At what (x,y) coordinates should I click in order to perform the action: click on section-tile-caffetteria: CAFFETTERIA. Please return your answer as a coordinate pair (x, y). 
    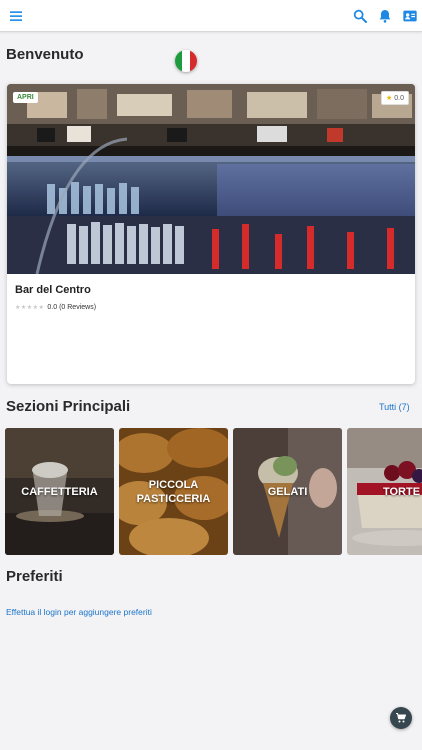
    Looking at the image, I should click on (59, 491).